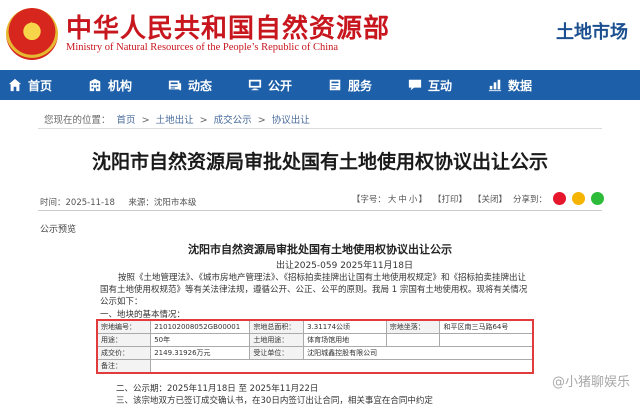 The image size is (640, 404). I want to click on article-tools: 【字号： 大 中 小 】 【打印】 【关闭】 分享到：, so click(478, 198).